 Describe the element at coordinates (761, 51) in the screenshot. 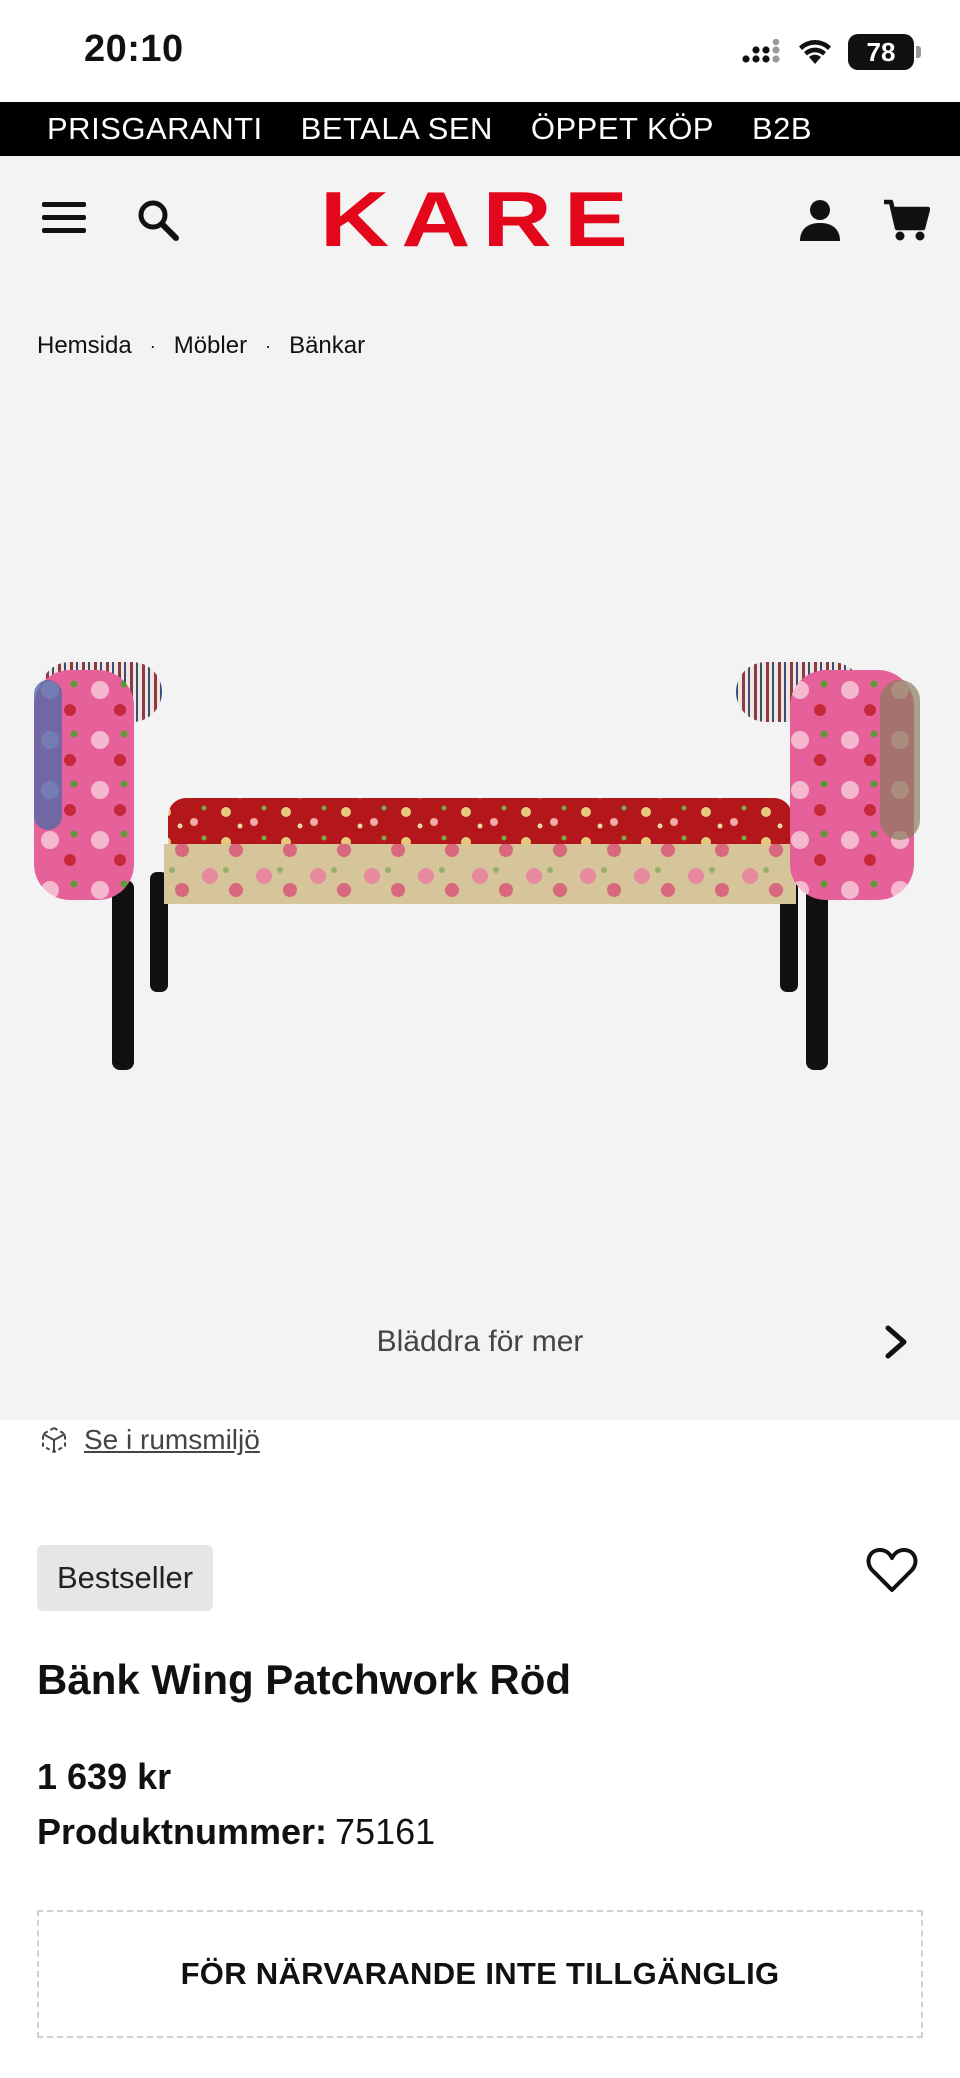

I see `cellular-signal-icon` at that location.